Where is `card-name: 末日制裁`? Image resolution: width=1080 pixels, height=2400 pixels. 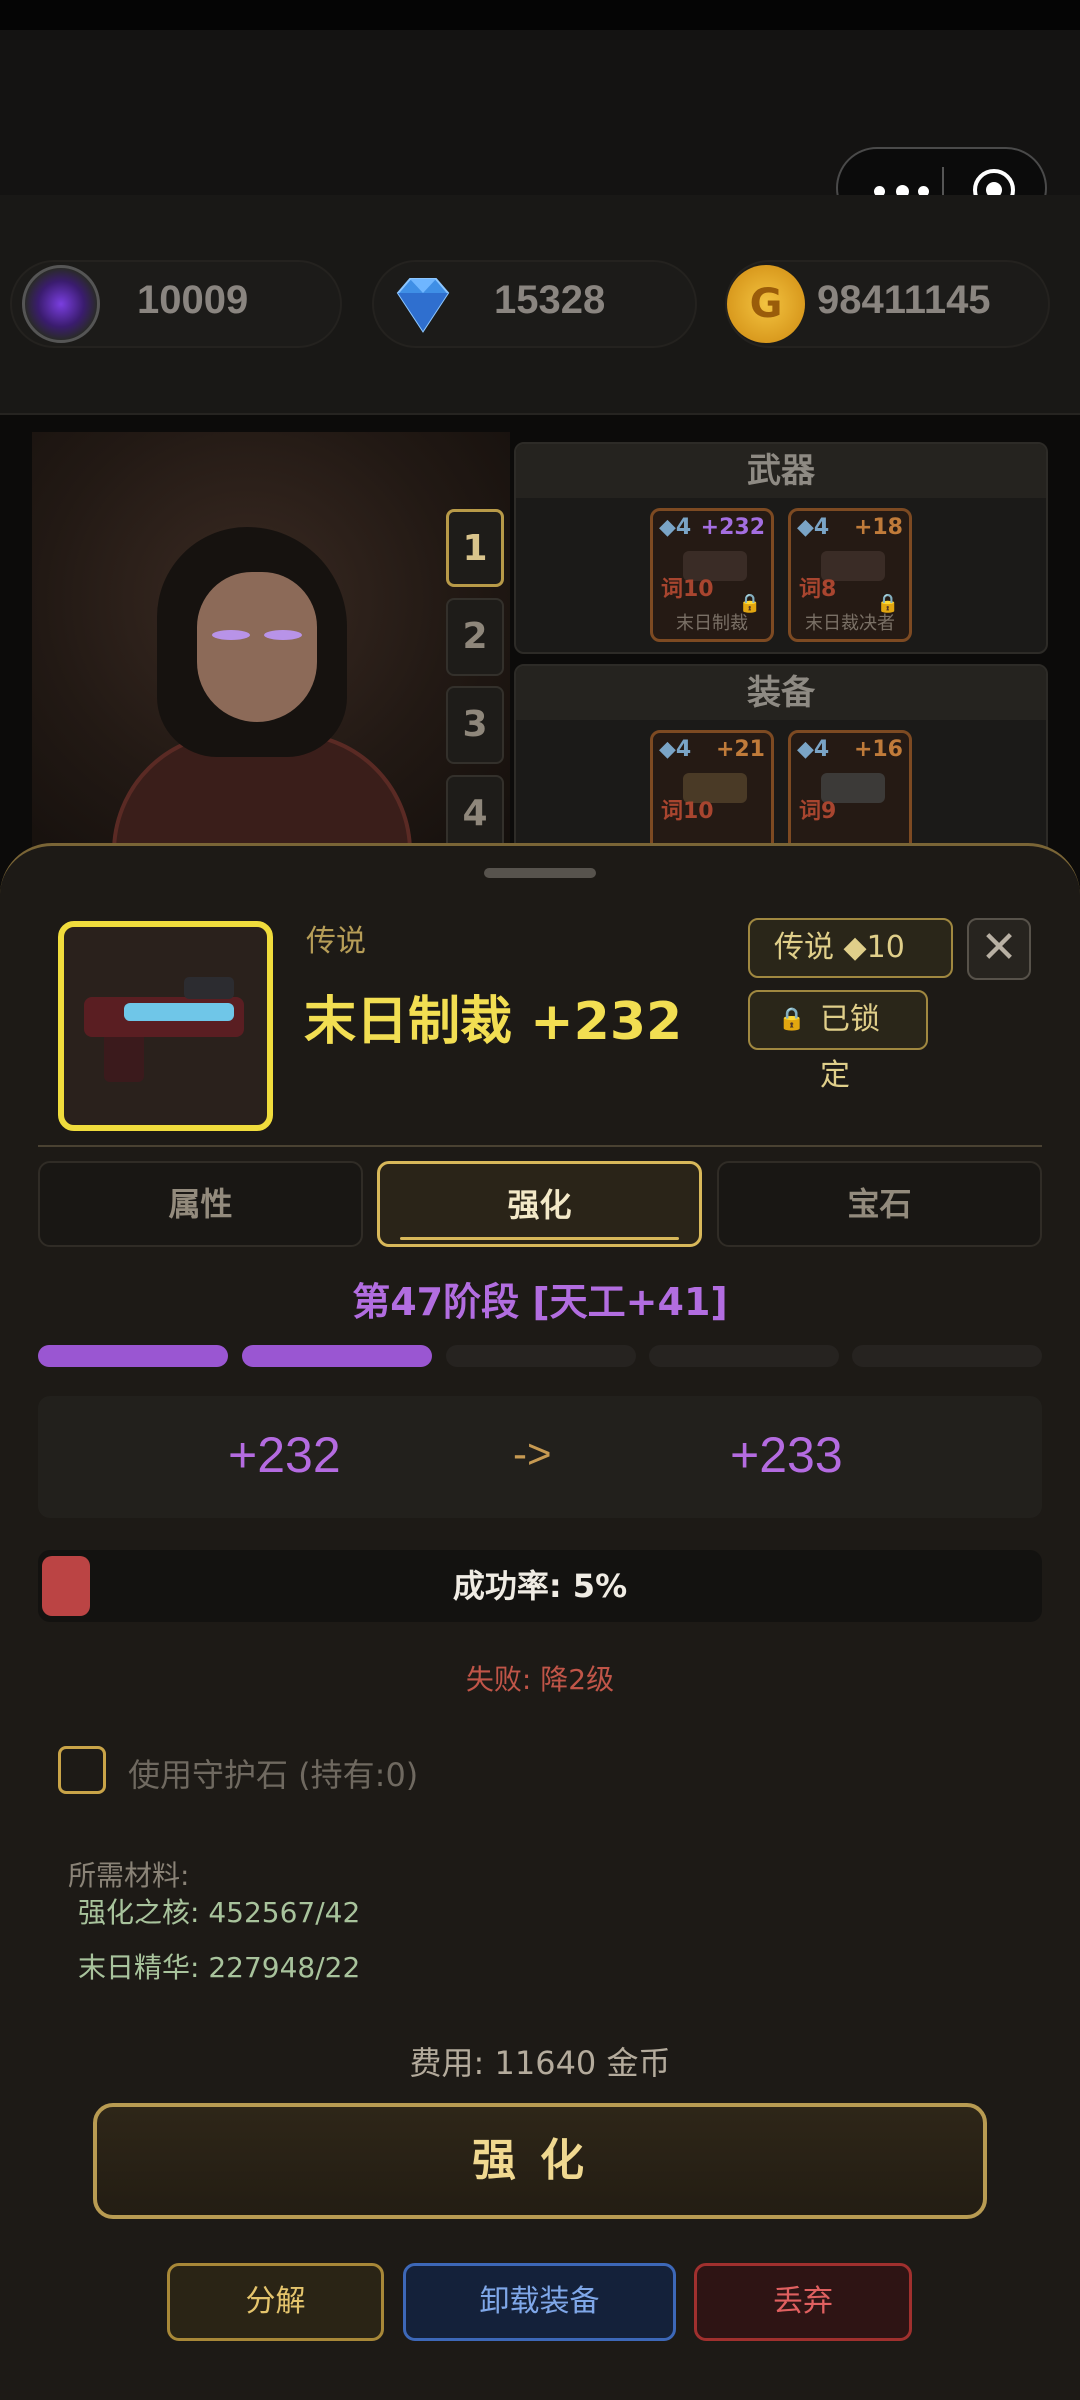 card-name: 末日制裁 is located at coordinates (712, 623).